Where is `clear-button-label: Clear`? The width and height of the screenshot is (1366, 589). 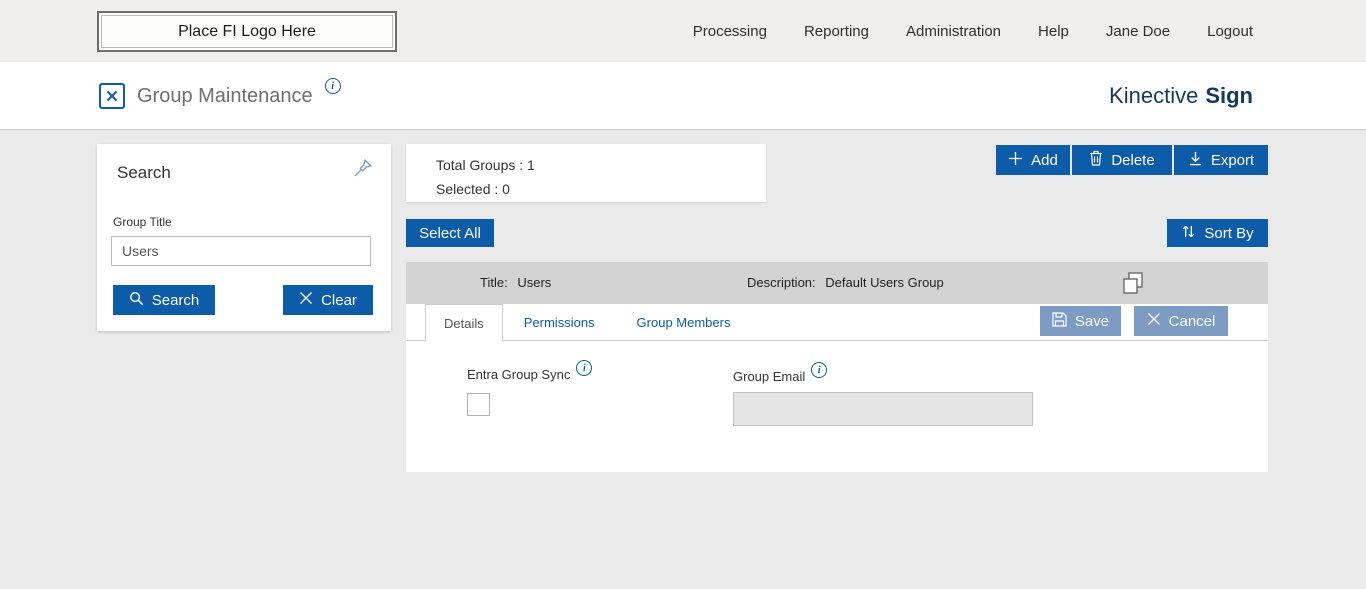
clear-button-label: Clear is located at coordinates (339, 300).